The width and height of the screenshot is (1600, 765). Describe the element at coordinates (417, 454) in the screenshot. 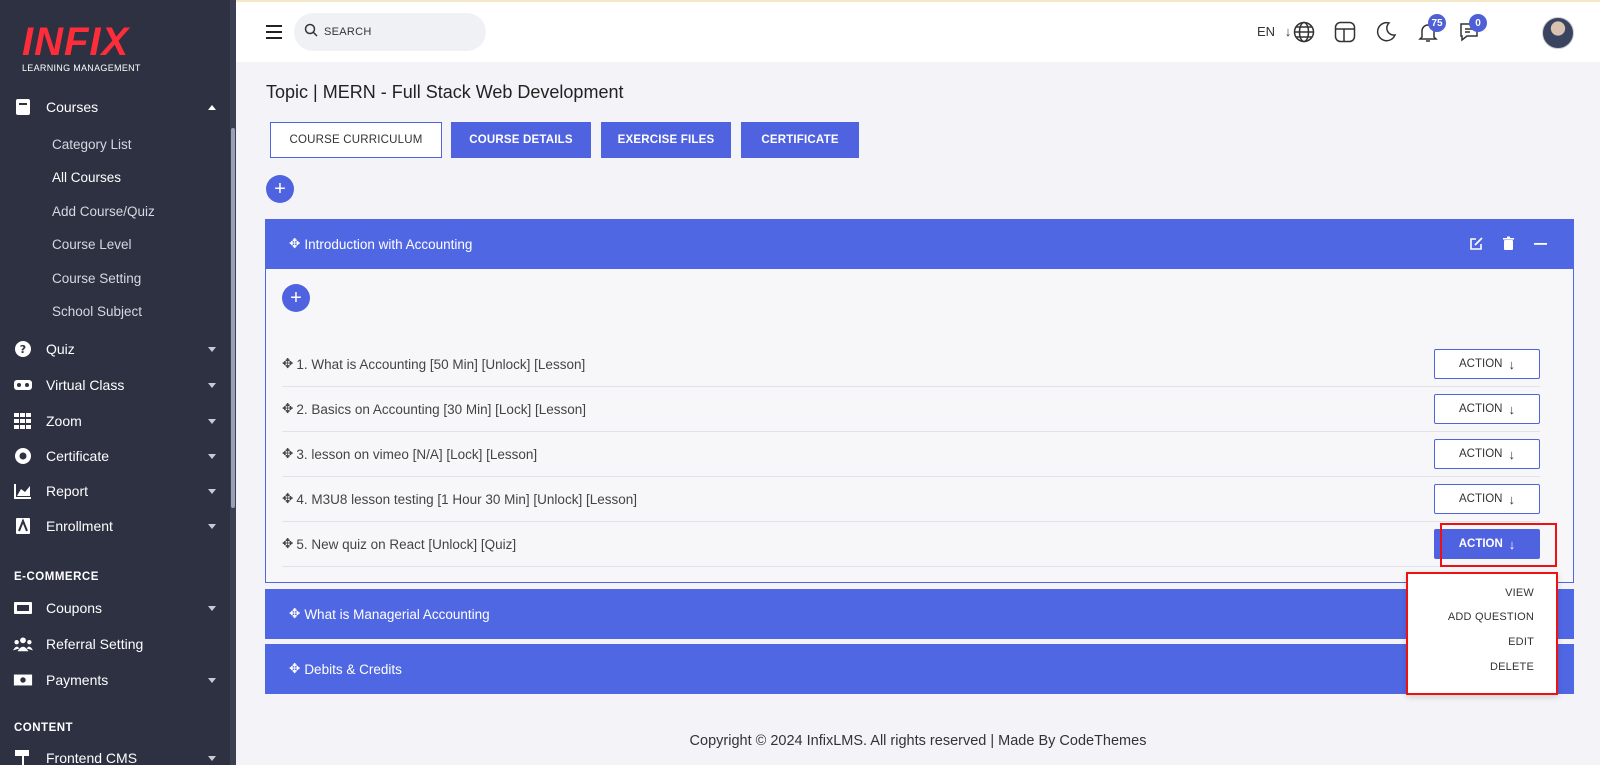

I see `lesson-title: 3. lesson on vimeo [N/A] [Lock] [Lesson]` at that location.